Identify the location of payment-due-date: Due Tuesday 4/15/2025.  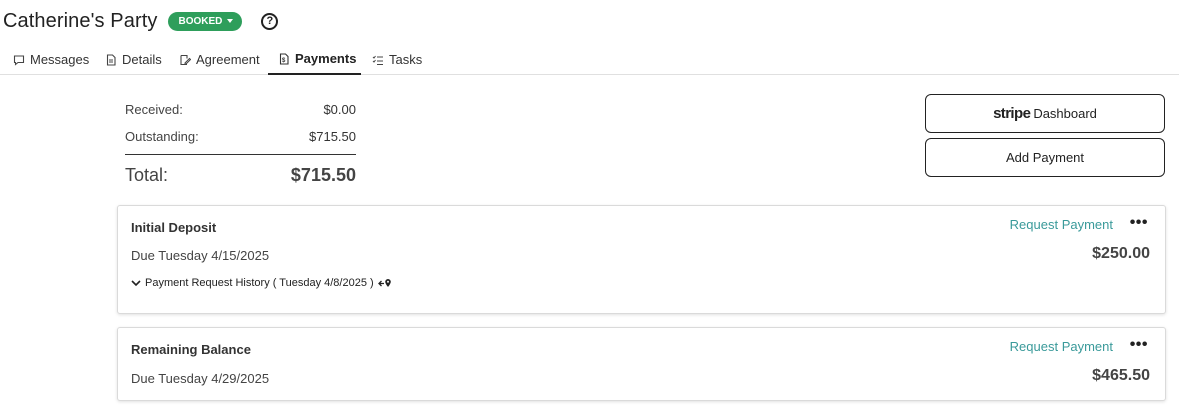
(200, 255).